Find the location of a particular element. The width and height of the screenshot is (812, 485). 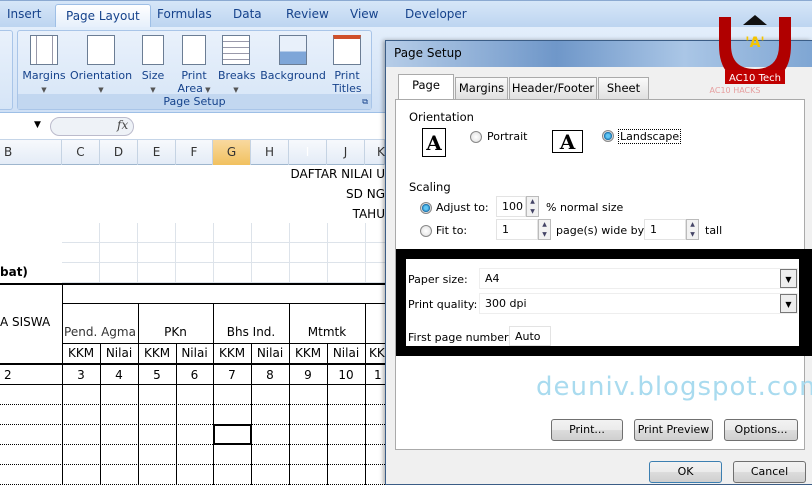

column-header-c: C is located at coordinates (81, 152).